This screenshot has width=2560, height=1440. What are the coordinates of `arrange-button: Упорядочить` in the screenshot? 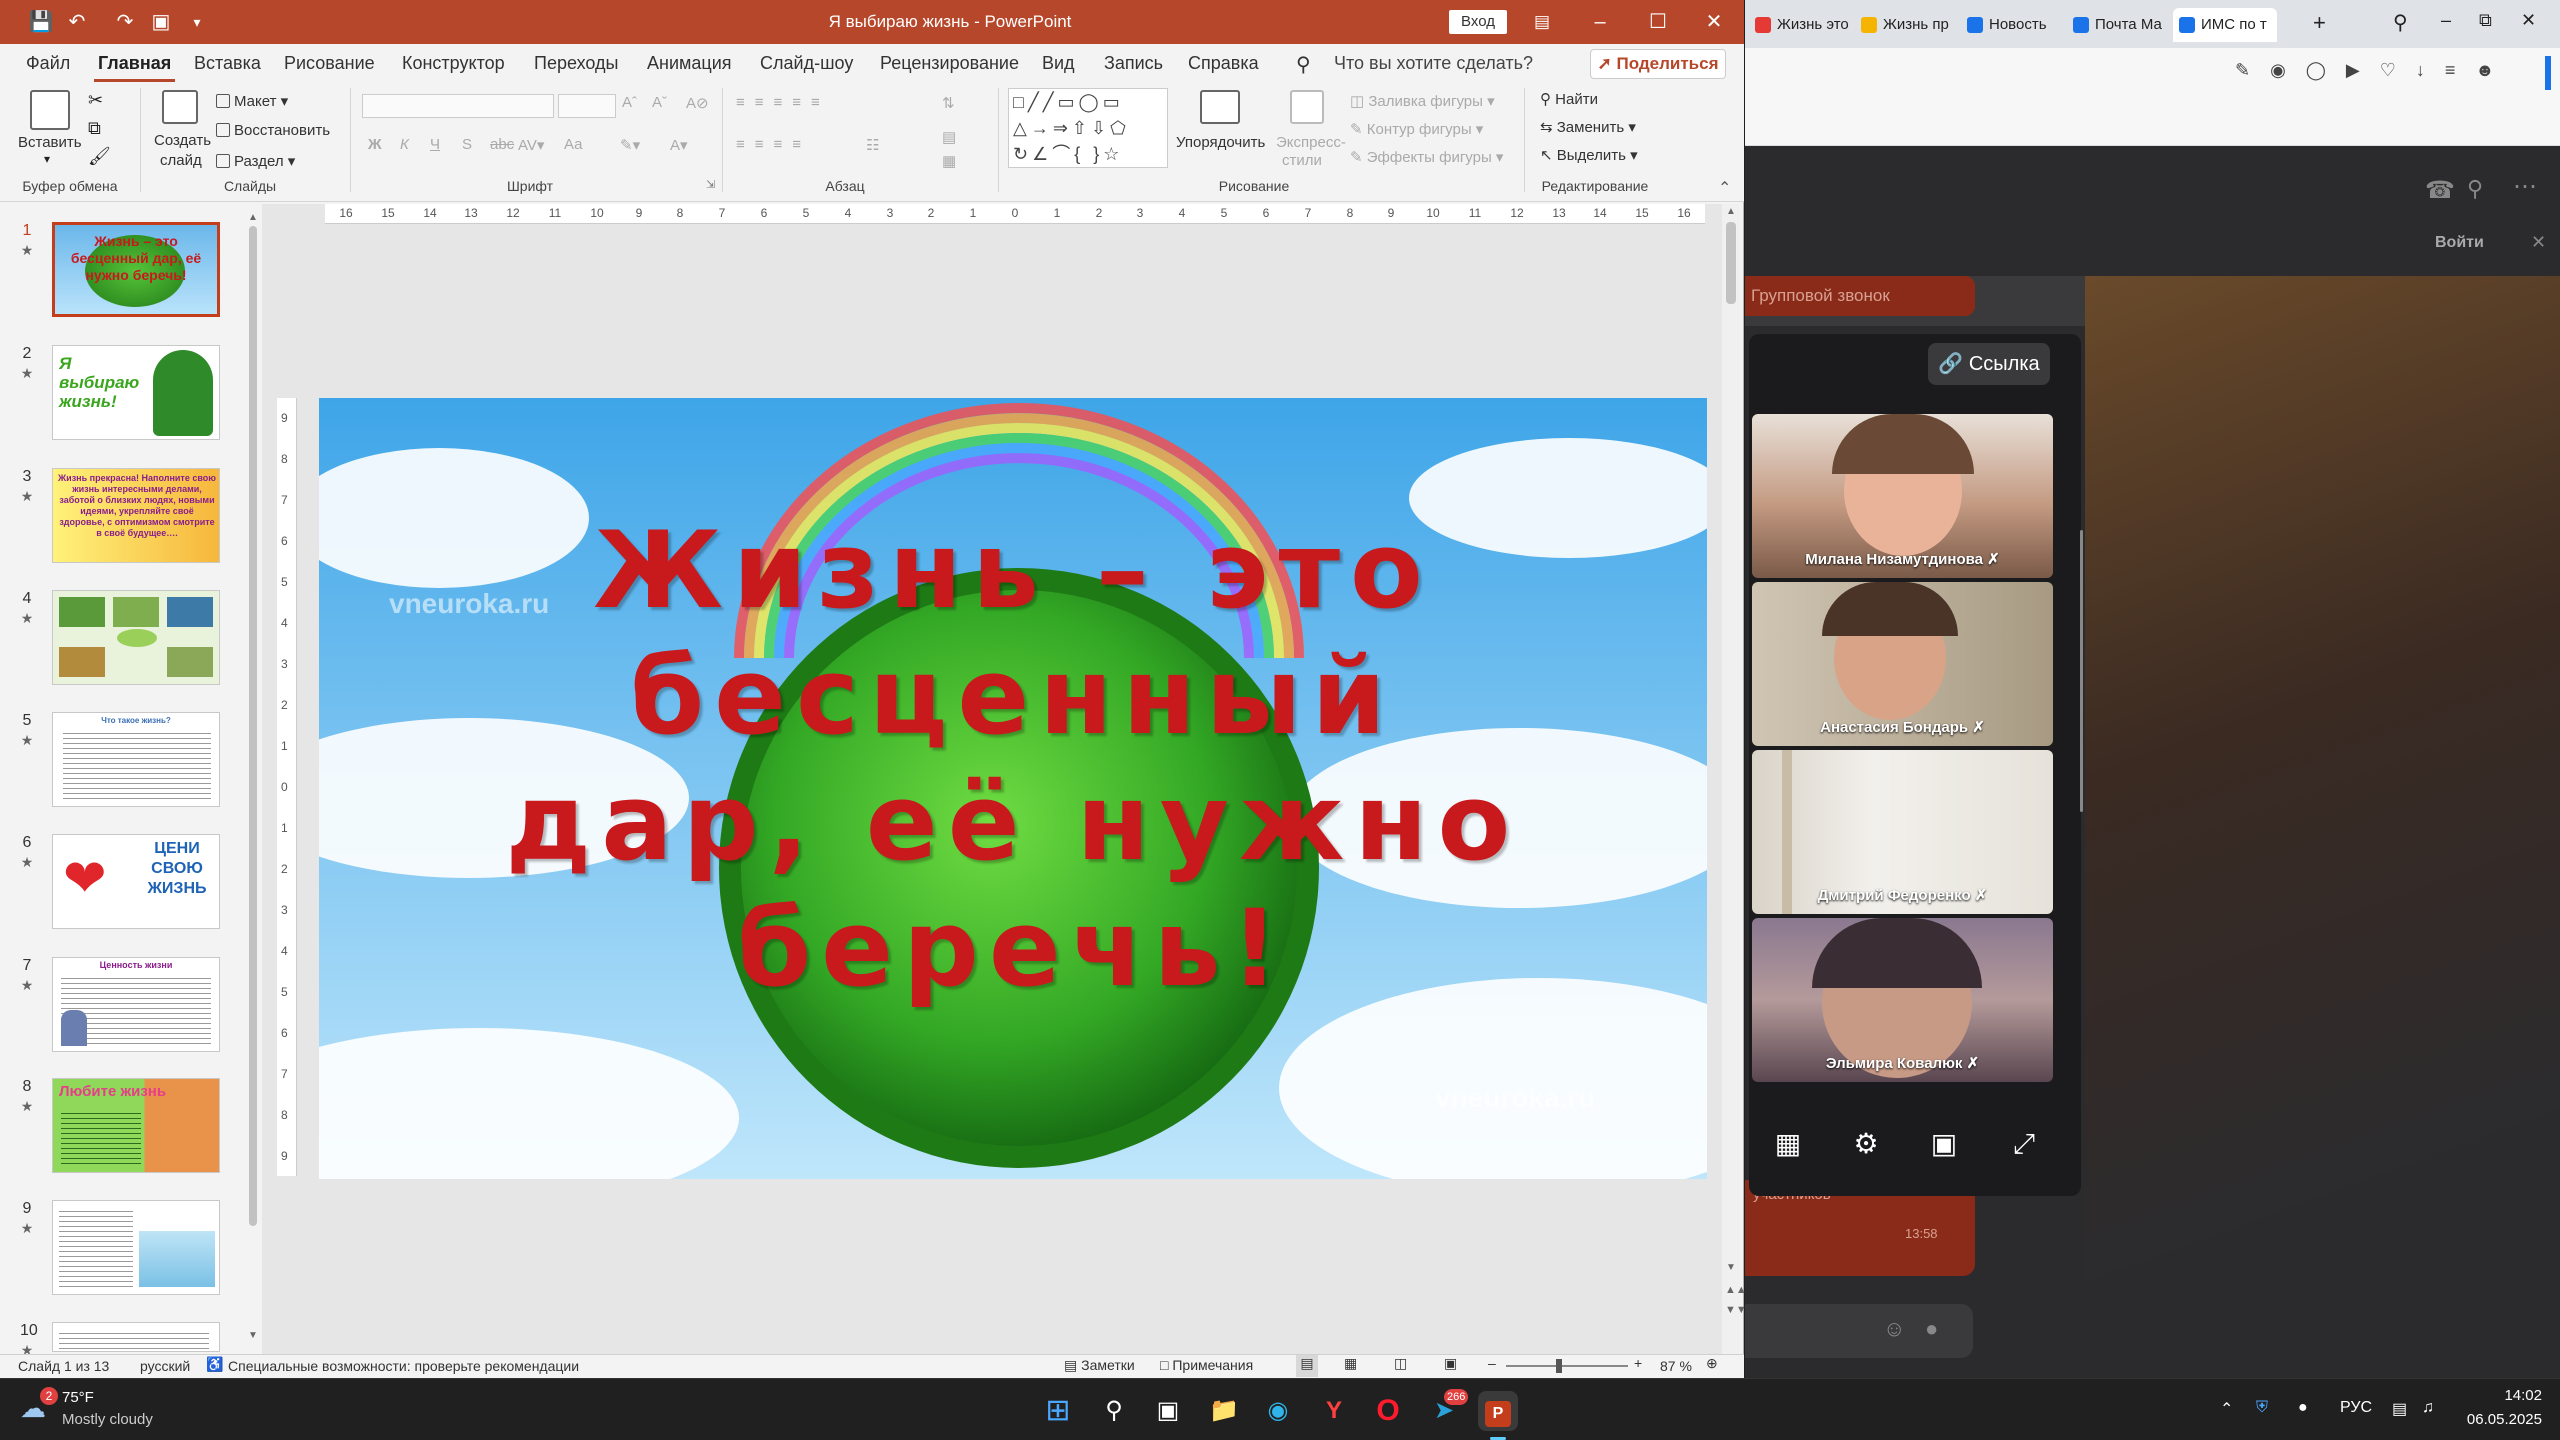 It's located at (1220, 142).